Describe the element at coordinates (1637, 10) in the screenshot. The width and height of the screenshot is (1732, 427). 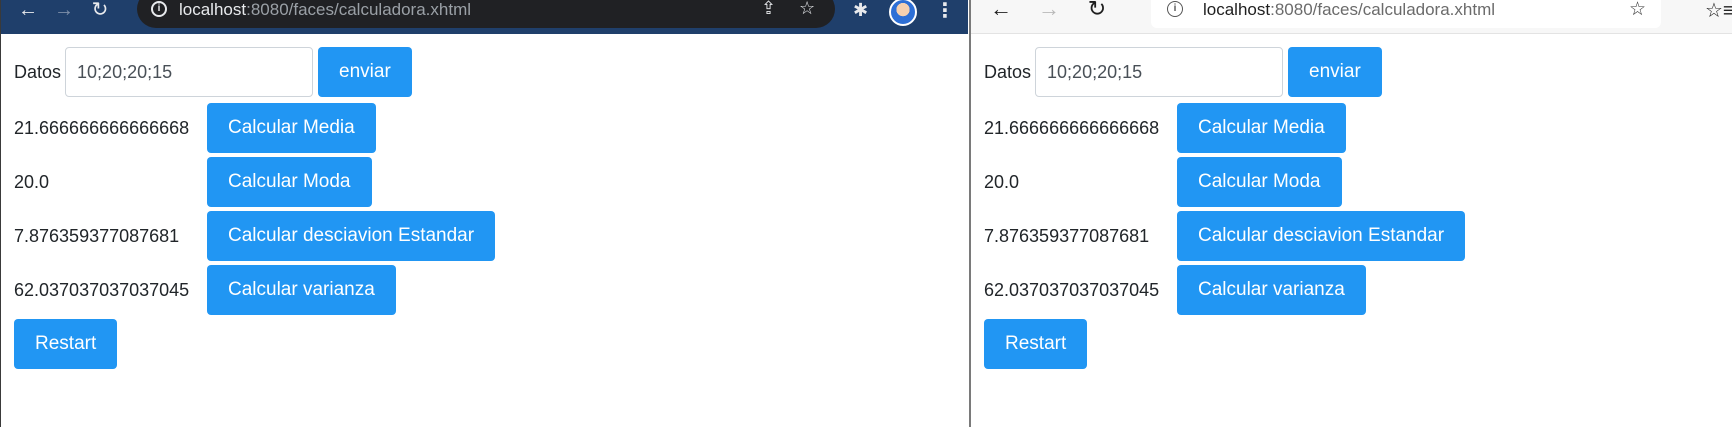
I see `add-favorite-icon: ☆` at that location.